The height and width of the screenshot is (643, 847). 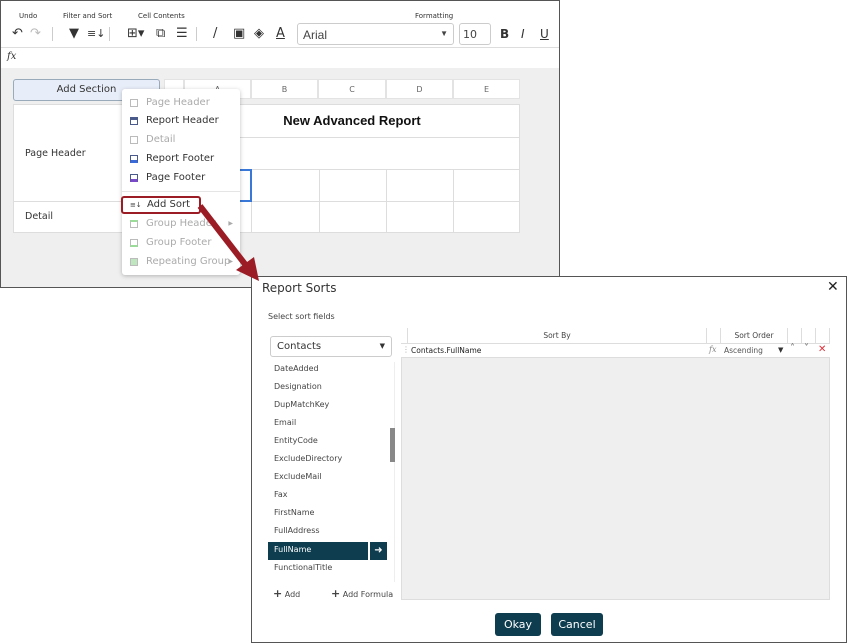 I want to click on dialog-title: Report Sorts, so click(x=299, y=288).